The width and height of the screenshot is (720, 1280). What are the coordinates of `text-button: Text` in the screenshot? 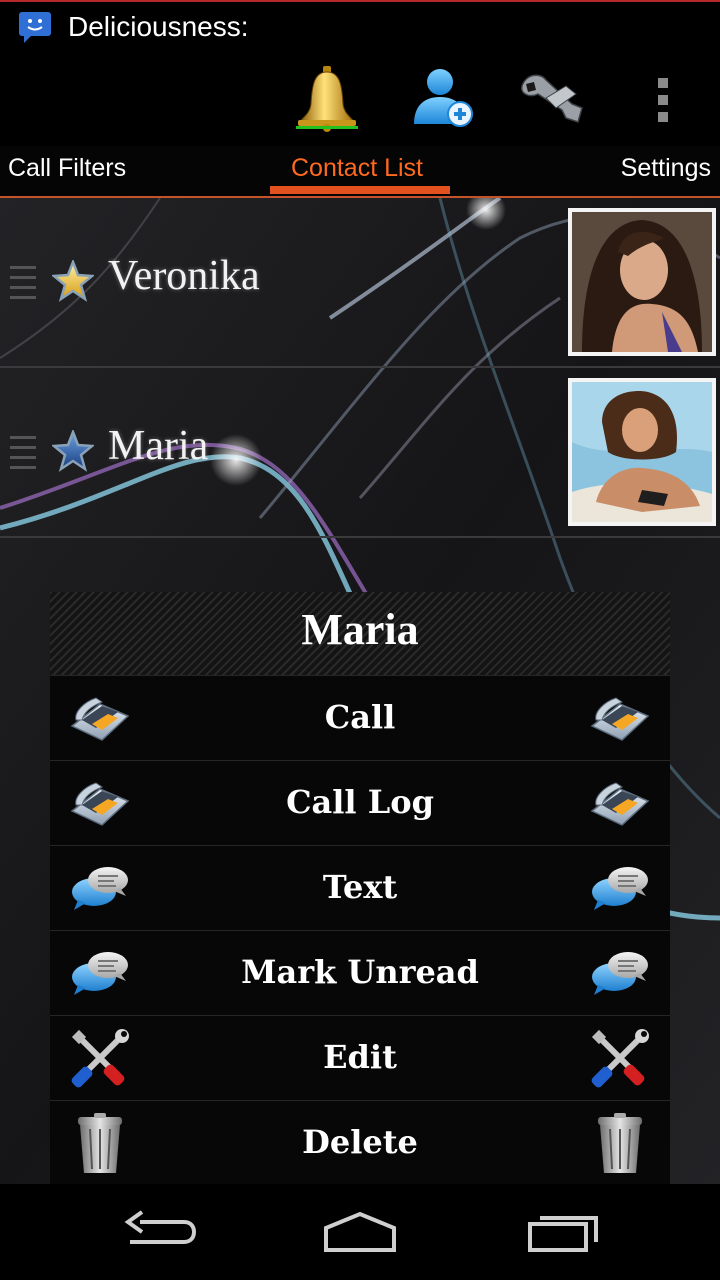 It's located at (360, 887).